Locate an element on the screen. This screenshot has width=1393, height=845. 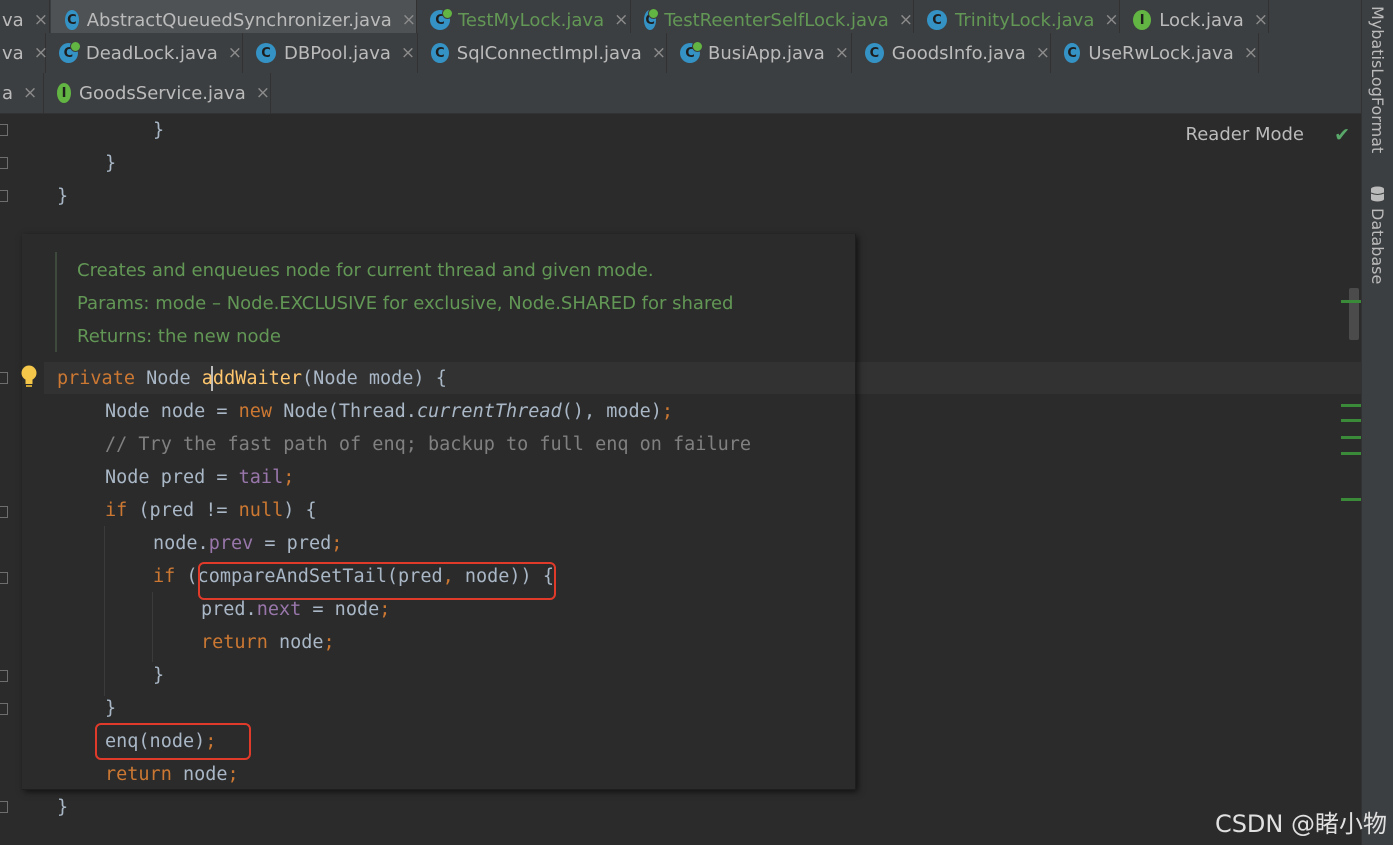
reader-mode-label: Reader Mode is located at coordinates (1245, 134).